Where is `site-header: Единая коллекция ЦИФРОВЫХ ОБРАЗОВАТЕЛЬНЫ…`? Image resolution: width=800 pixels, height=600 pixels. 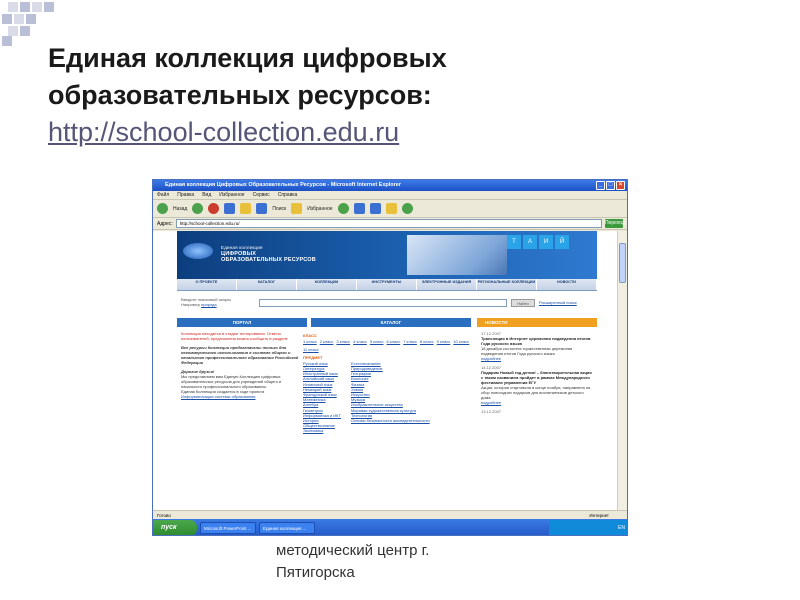 site-header: Единая коллекция ЦИФРОВЫХ ОБРАЗОВАТЕЛЬНЫ… is located at coordinates (387, 255).